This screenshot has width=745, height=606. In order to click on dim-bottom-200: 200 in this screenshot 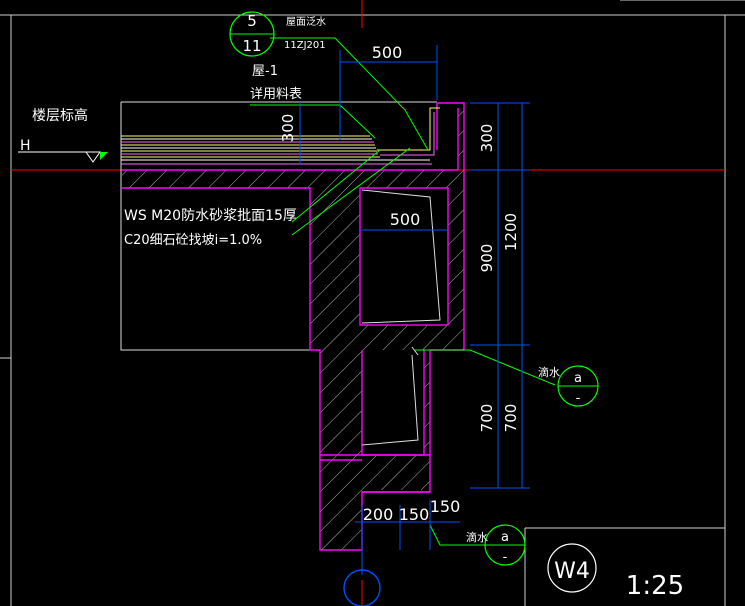, I will do `click(378, 514)`.